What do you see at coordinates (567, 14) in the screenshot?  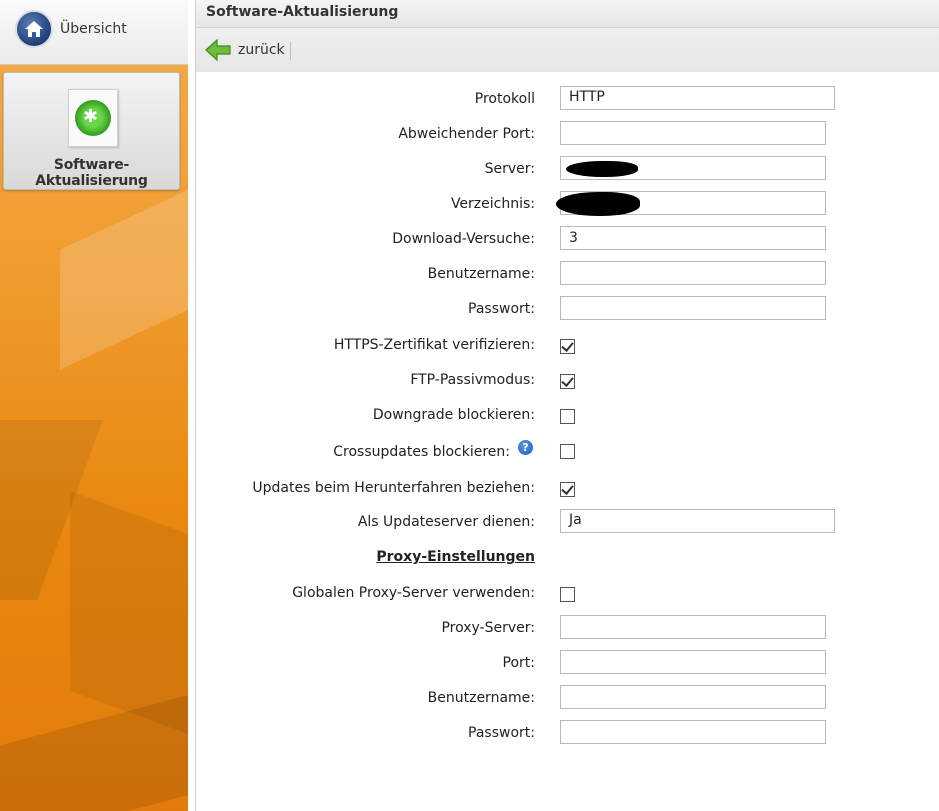 I see `title-bar: Software-Aktualisierung` at bounding box center [567, 14].